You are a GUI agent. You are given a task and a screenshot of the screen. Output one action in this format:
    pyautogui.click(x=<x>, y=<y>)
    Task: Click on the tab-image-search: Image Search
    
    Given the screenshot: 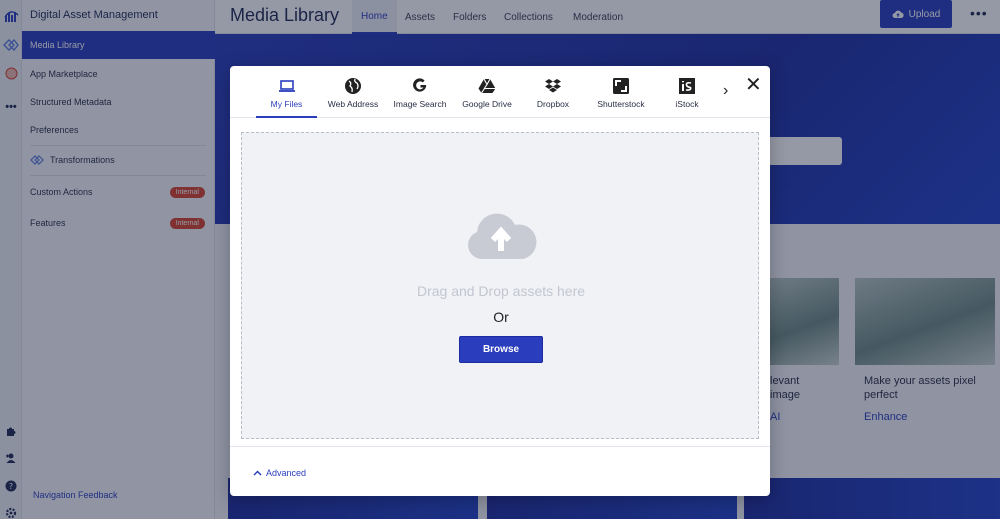 What is the action you would take?
    pyautogui.click(x=420, y=92)
    